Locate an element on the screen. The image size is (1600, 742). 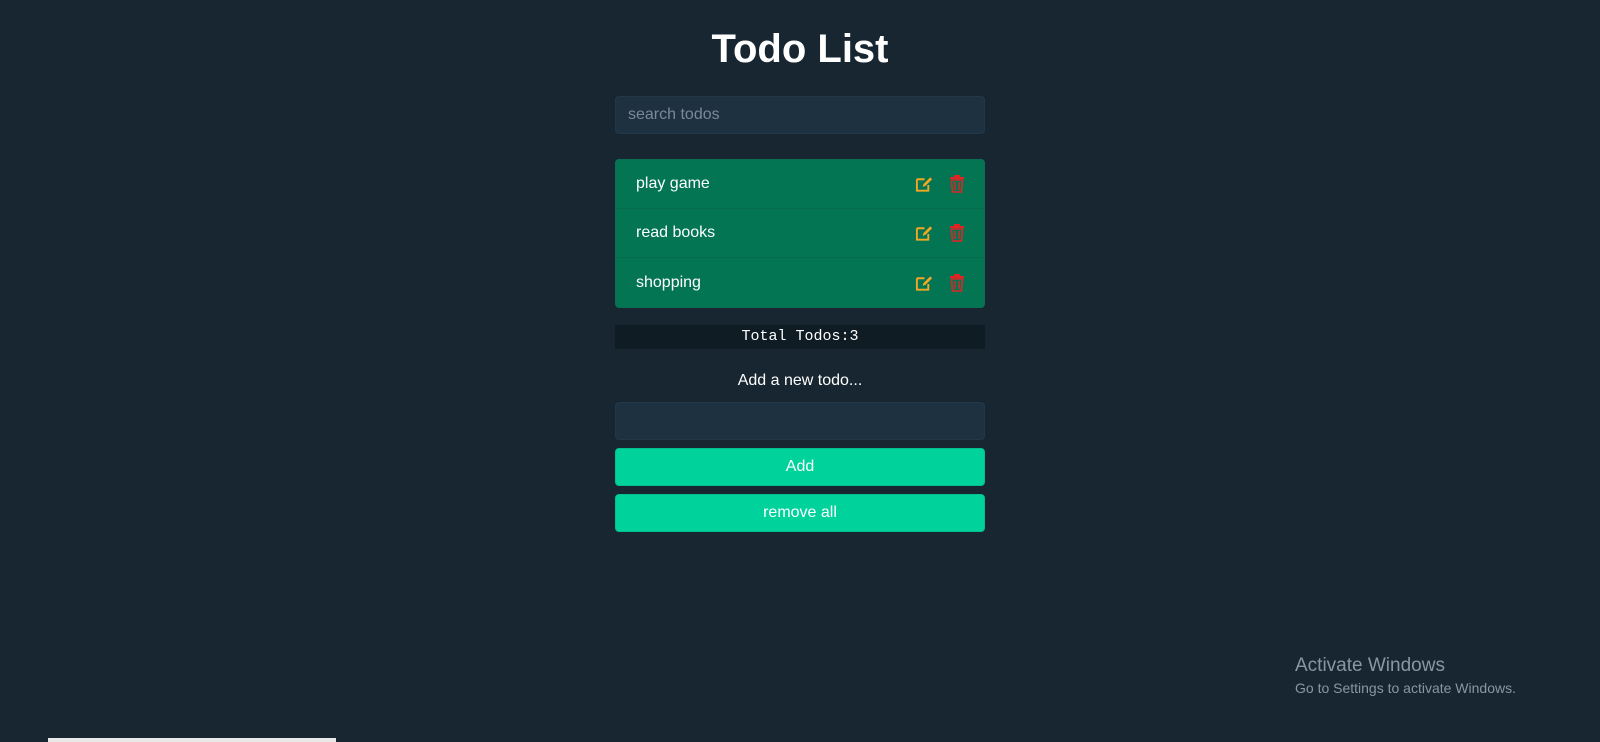
todo-item: read books is located at coordinates (800, 233).